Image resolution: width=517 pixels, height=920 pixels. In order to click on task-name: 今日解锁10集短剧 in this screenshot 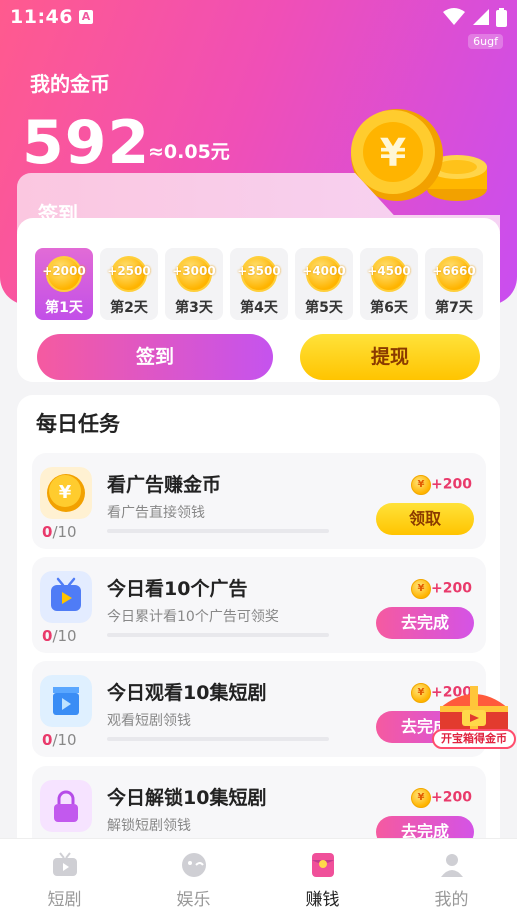, I will do `click(187, 798)`.